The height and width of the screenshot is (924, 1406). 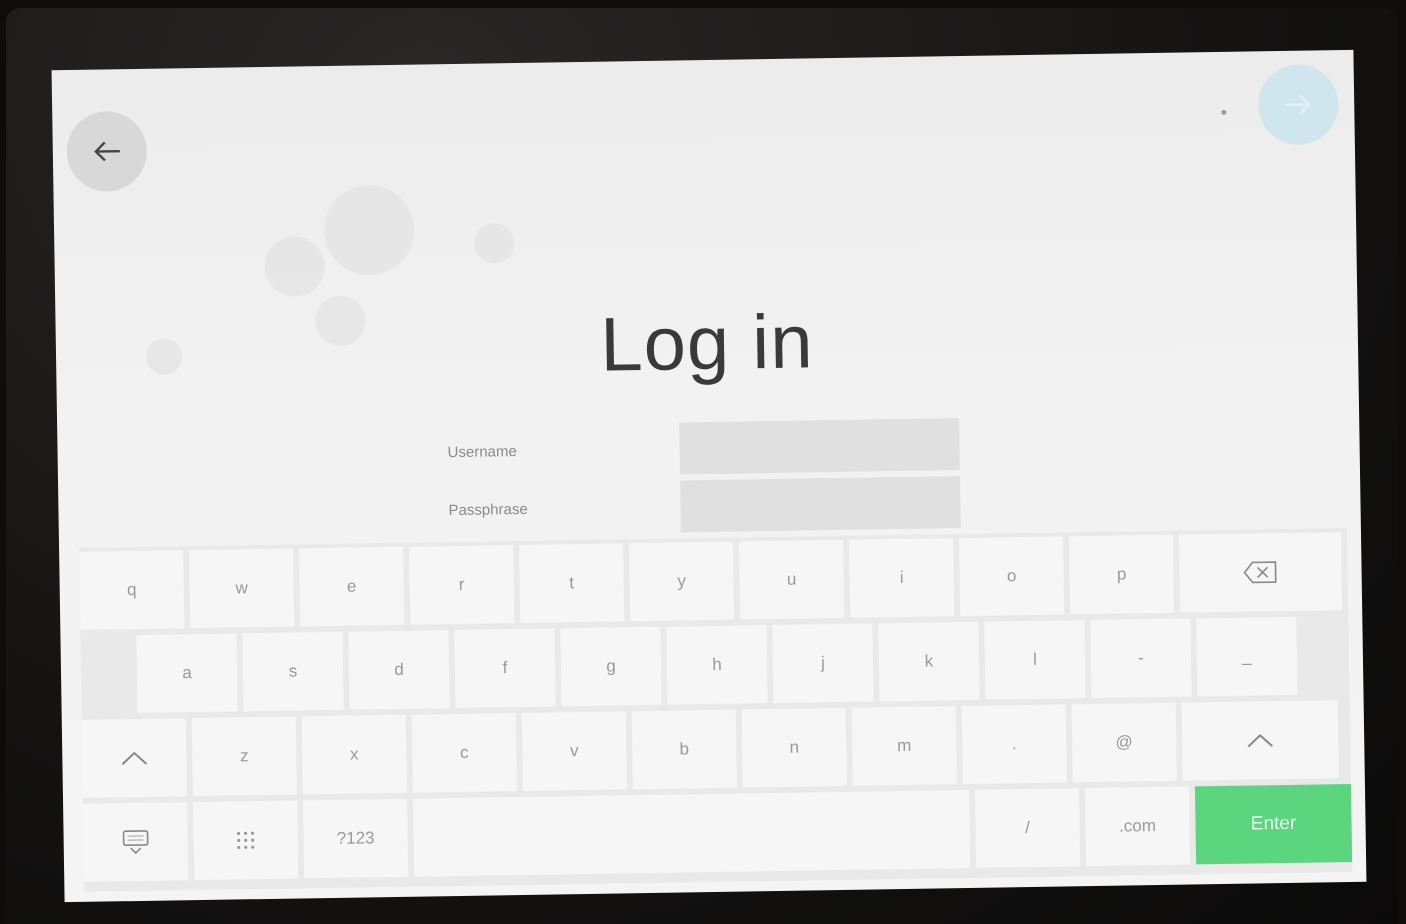 I want to click on key-u: u, so click(x=792, y=579).